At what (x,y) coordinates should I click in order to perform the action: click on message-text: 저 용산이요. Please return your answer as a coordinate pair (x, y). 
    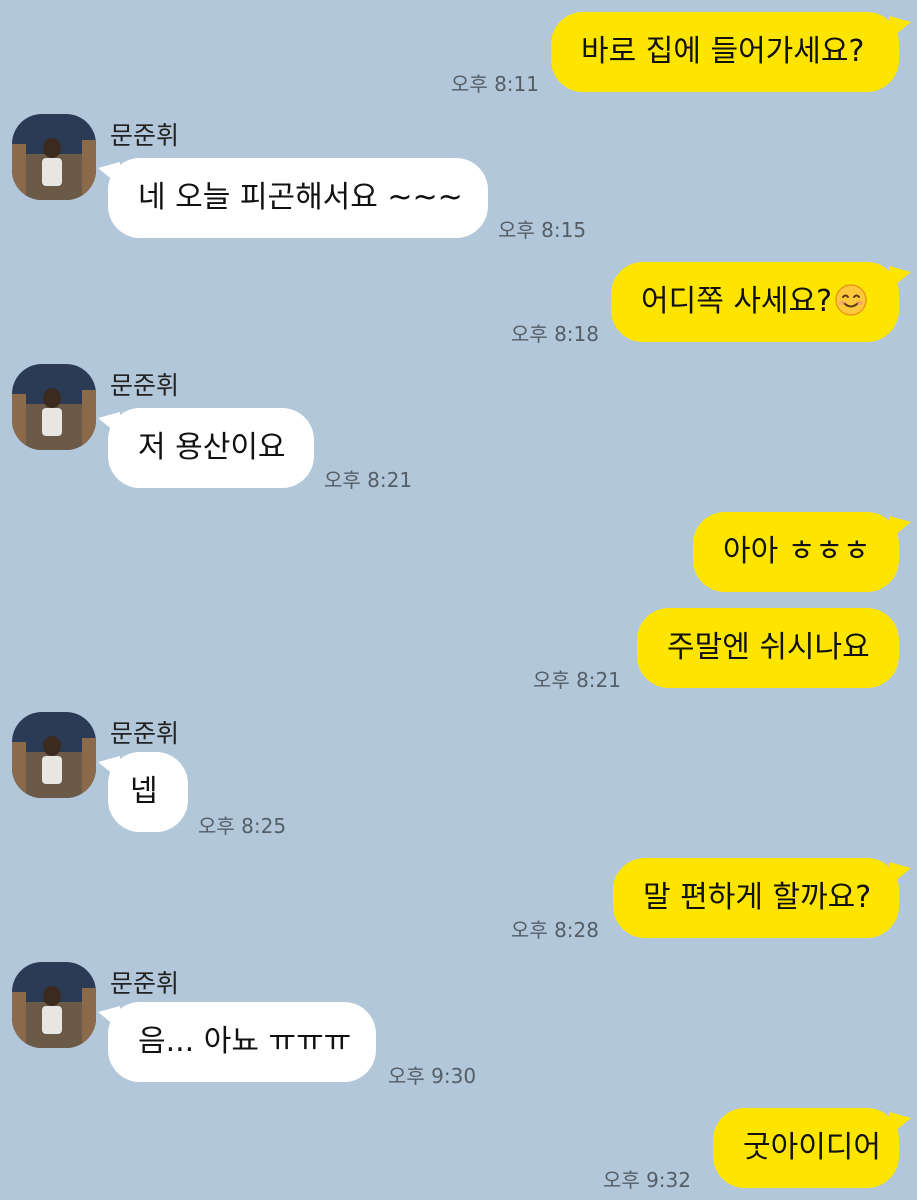
    Looking at the image, I should click on (212, 447).